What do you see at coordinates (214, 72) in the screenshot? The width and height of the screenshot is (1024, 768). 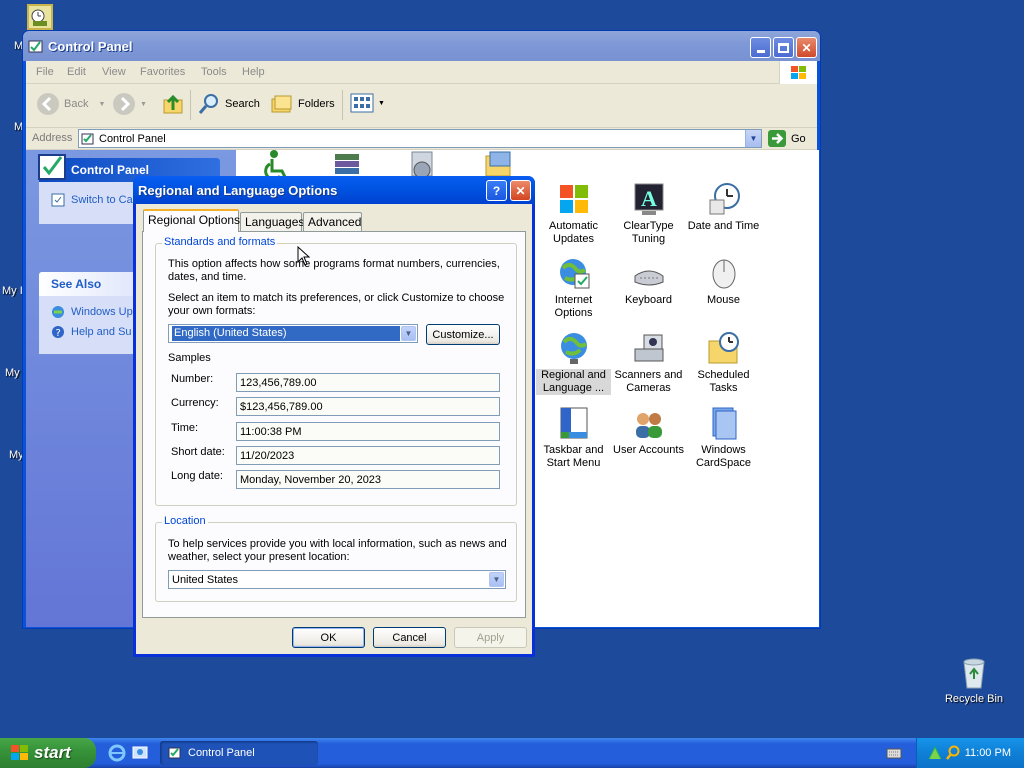 I see `menu-tools: Tools` at bounding box center [214, 72].